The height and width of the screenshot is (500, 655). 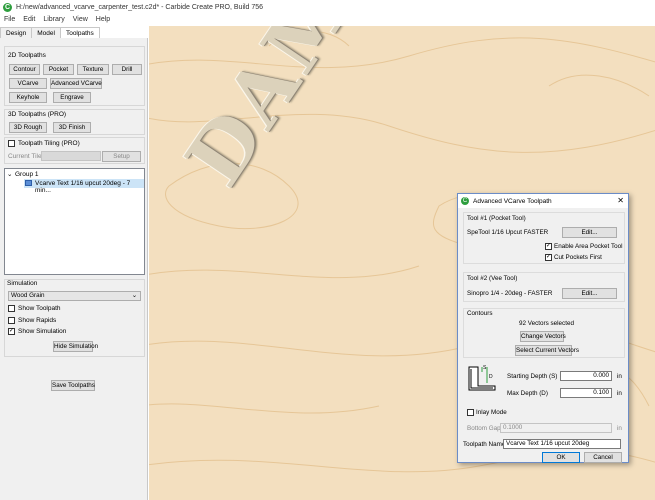 I want to click on cut-pockets-checkbox: ✓, so click(x=548, y=257).